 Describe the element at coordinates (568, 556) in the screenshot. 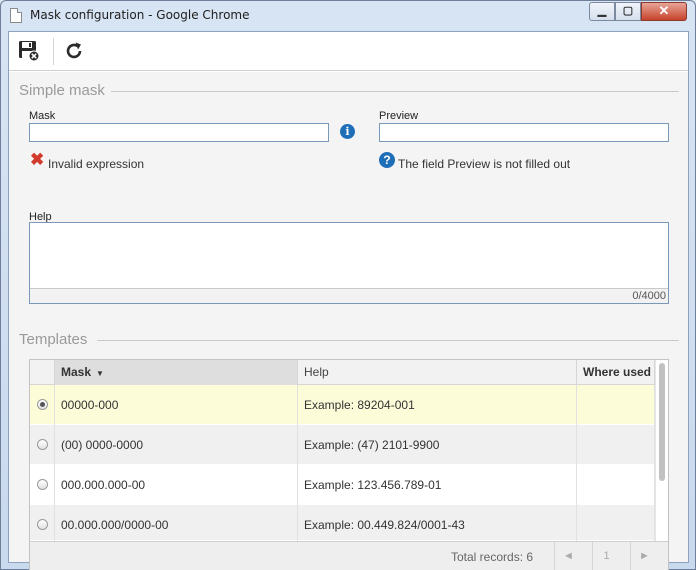

I see `previous-page-button: ◄` at that location.